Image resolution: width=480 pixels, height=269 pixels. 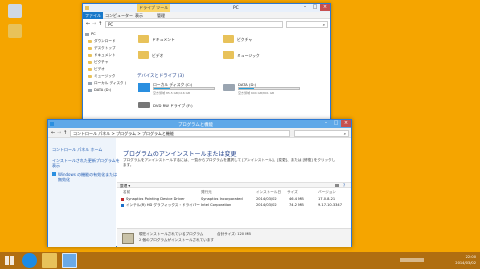 What do you see at coordinates (108, 62) in the screenshot?
I see `nav-item-pictures: ピクチャ` at bounding box center [108, 62].